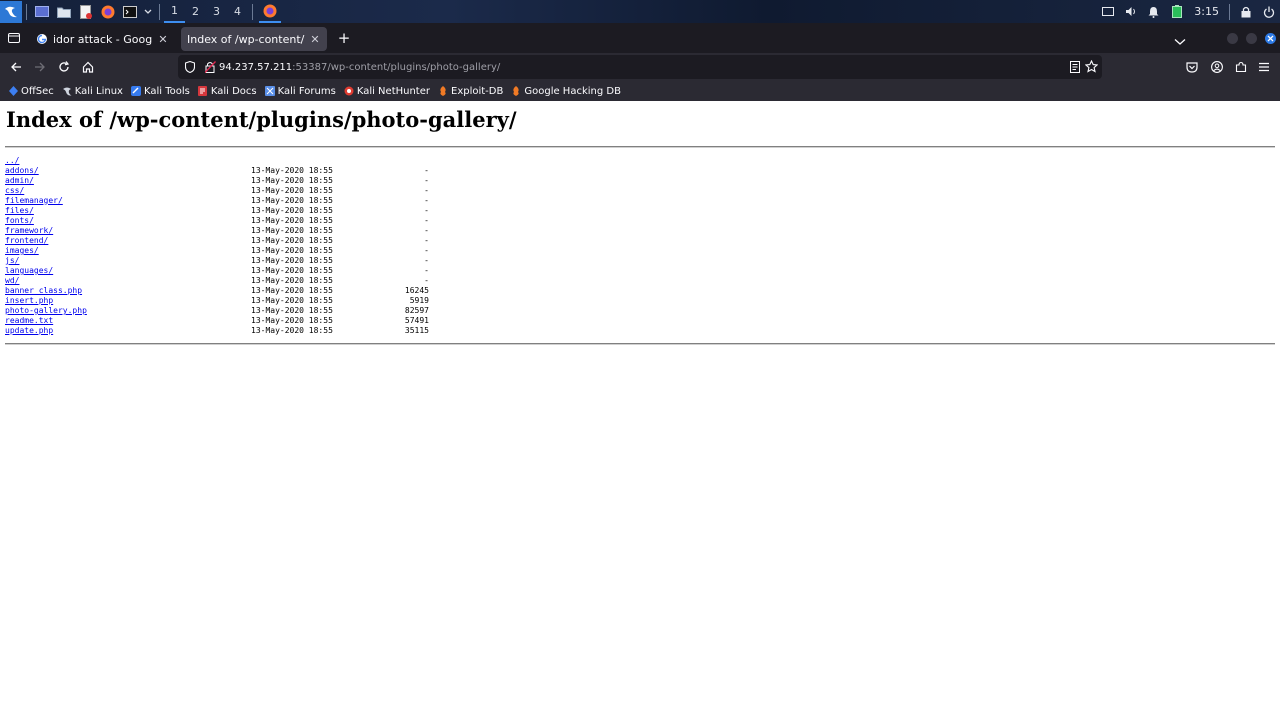 This screenshot has width=1280, height=720. Describe the element at coordinates (566, 91) in the screenshot. I see `bookmark-google-hacking-db: Google Hacking DB` at that location.